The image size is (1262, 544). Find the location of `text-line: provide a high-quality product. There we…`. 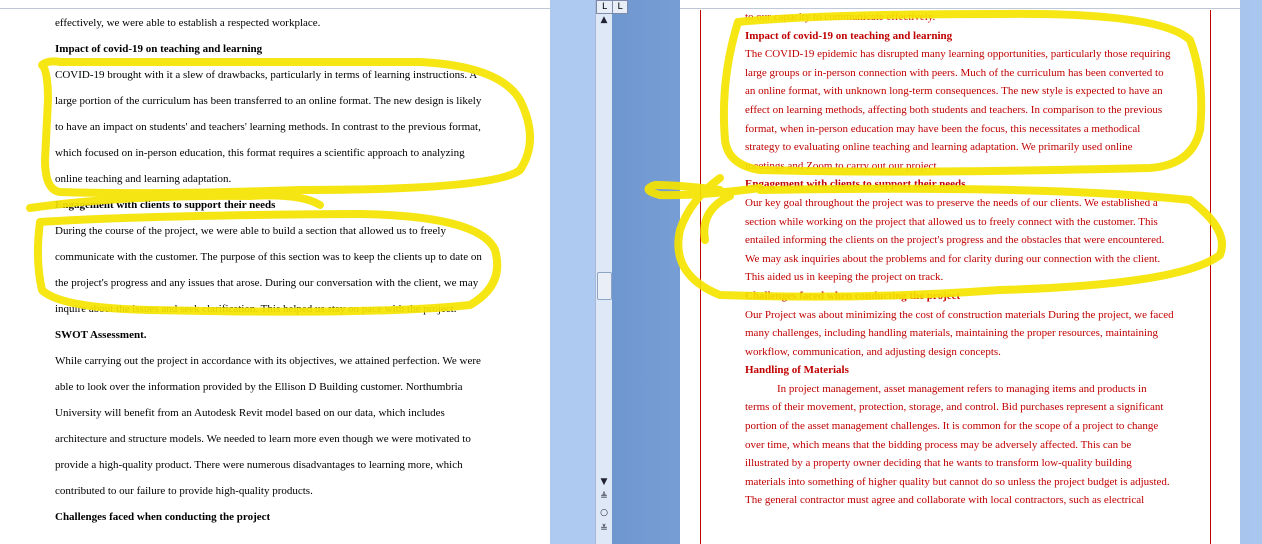

text-line: provide a high-quality product. There we… is located at coordinates (259, 465).